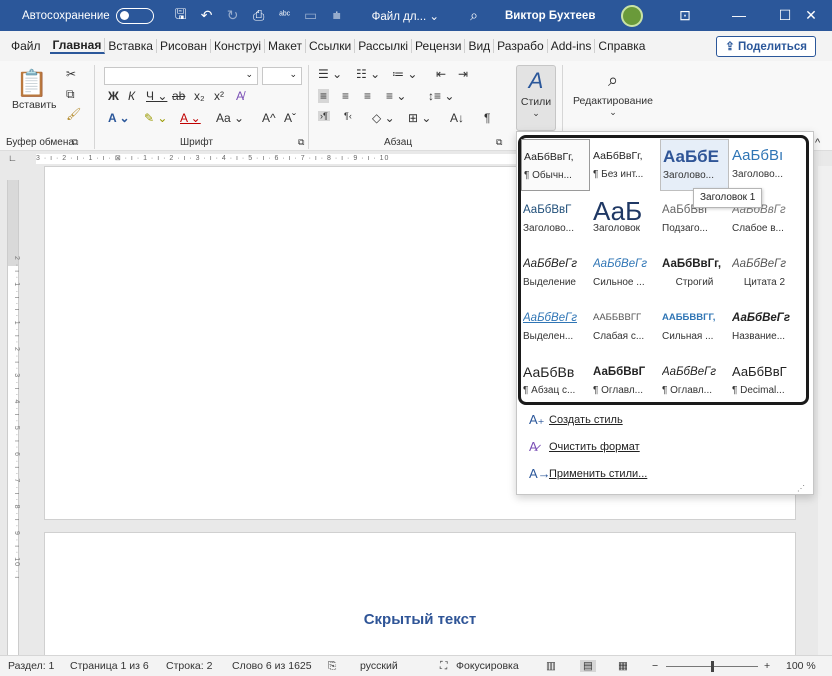 This screenshot has height=676, width=832. What do you see at coordinates (331, 46) in the screenshot?
I see `tab-references: Ссылки` at bounding box center [331, 46].